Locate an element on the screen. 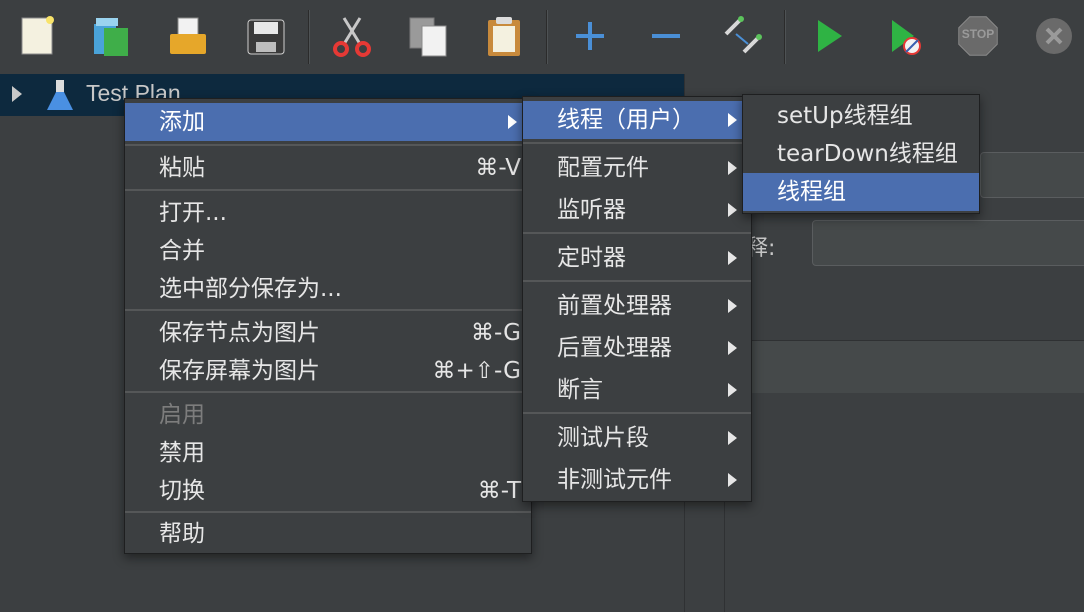 Image resolution: width=1084 pixels, height=612 pixels. menu-item-shortcut: ⌘-G is located at coordinates (496, 333).